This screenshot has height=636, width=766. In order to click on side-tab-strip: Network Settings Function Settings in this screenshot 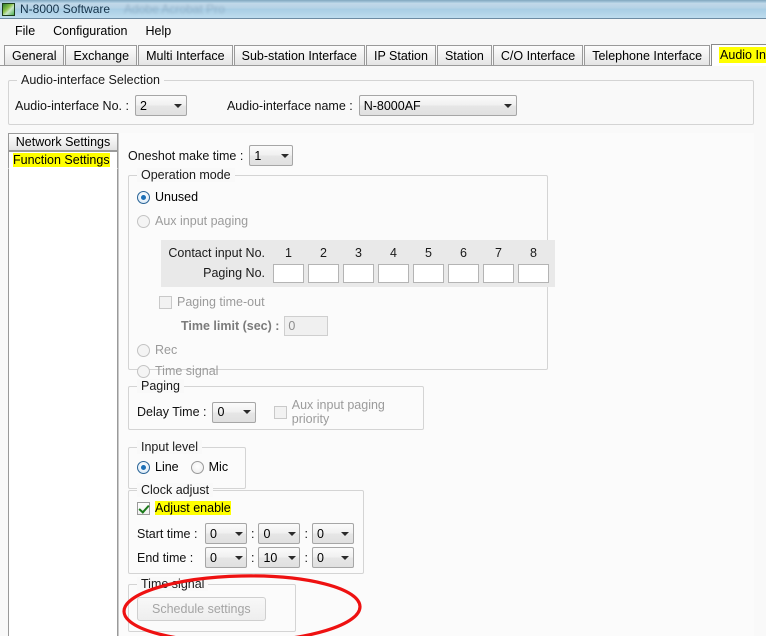, I will do `click(63, 151)`.